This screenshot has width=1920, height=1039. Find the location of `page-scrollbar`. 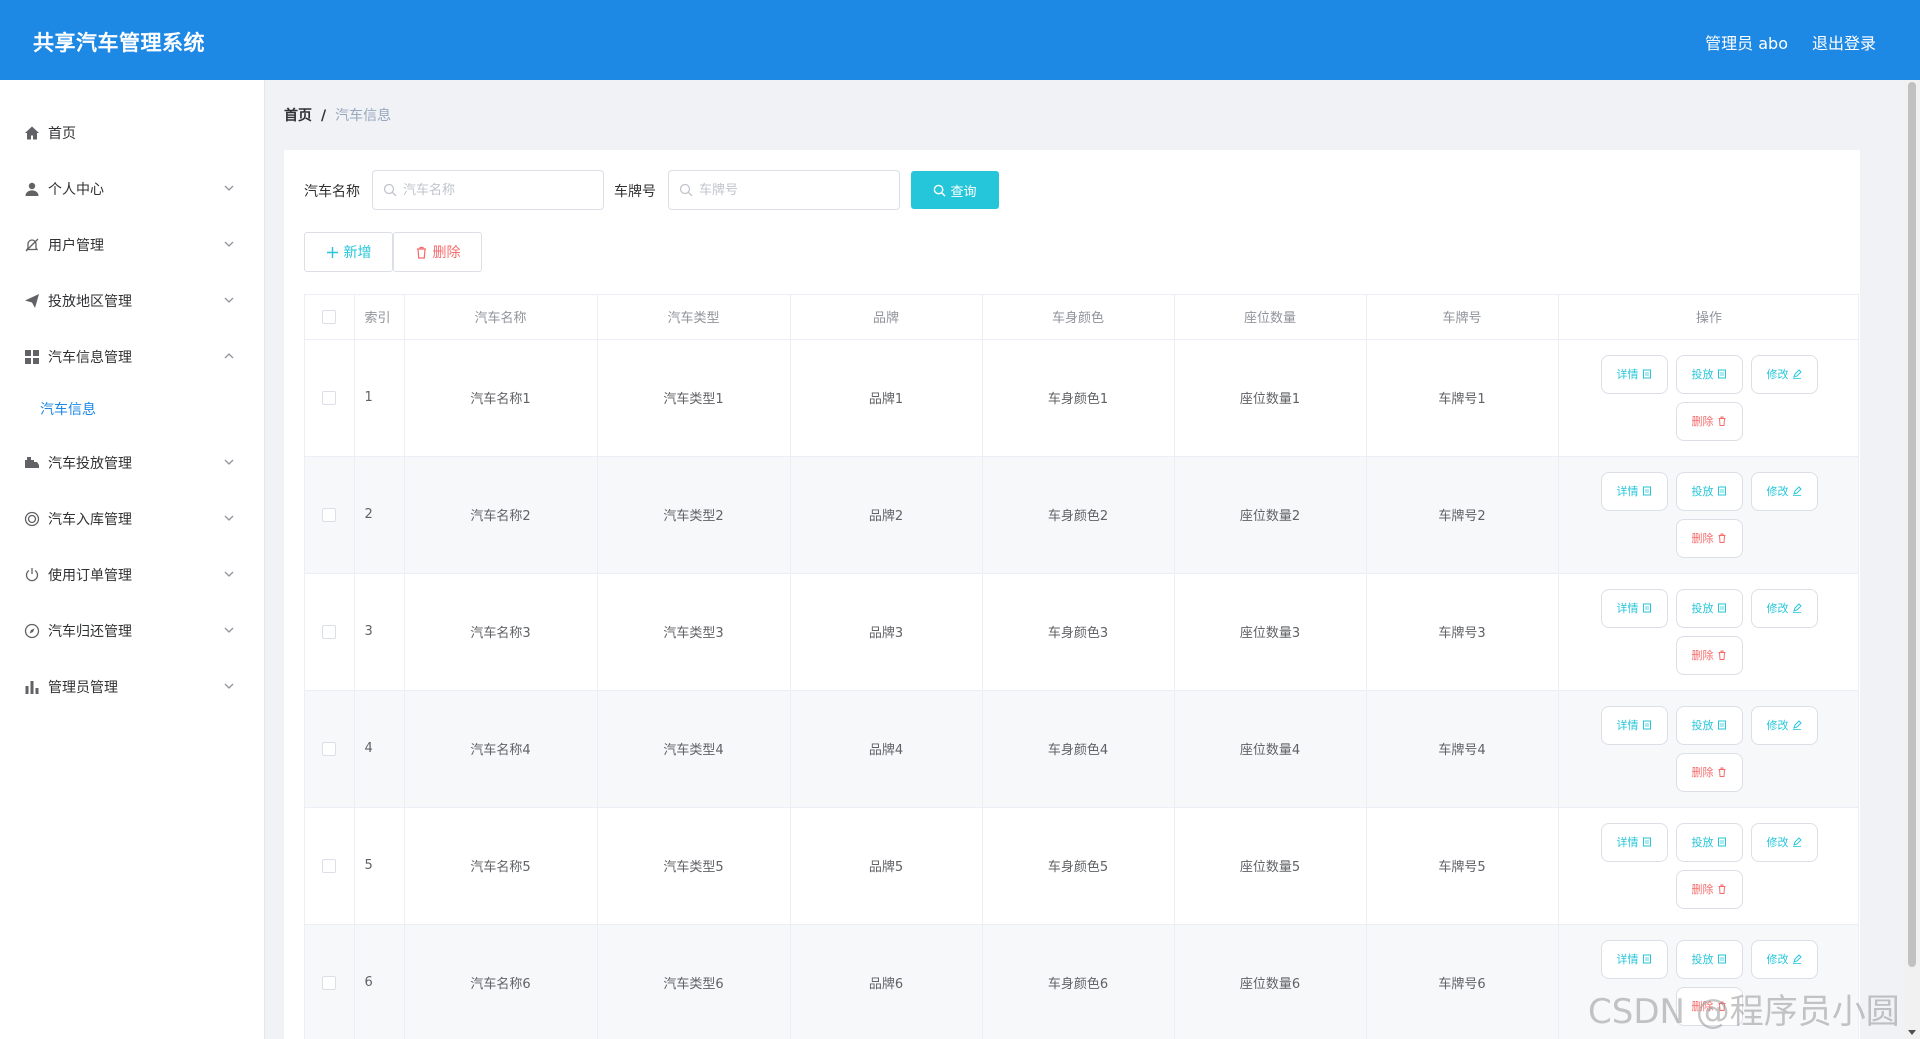

page-scrollbar is located at coordinates (1912, 559).